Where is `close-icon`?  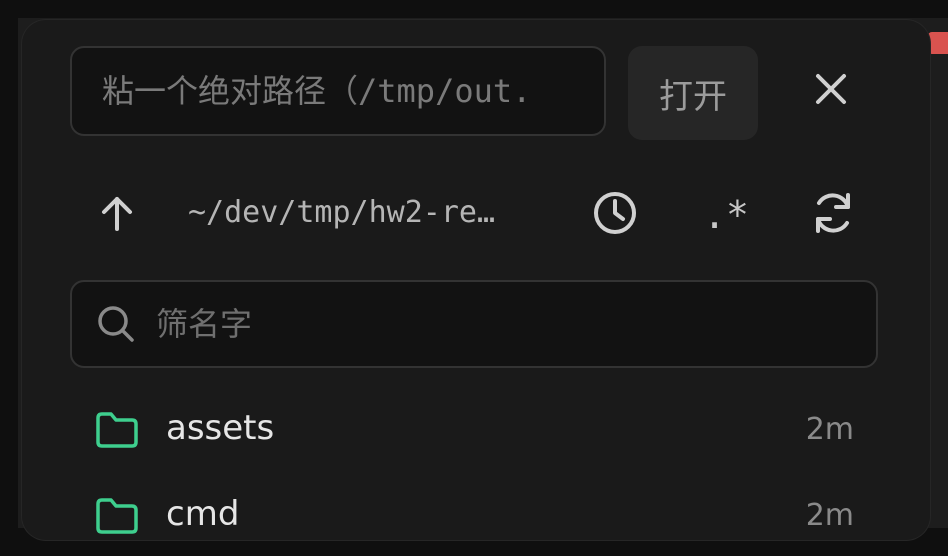
close-icon is located at coordinates (831, 89).